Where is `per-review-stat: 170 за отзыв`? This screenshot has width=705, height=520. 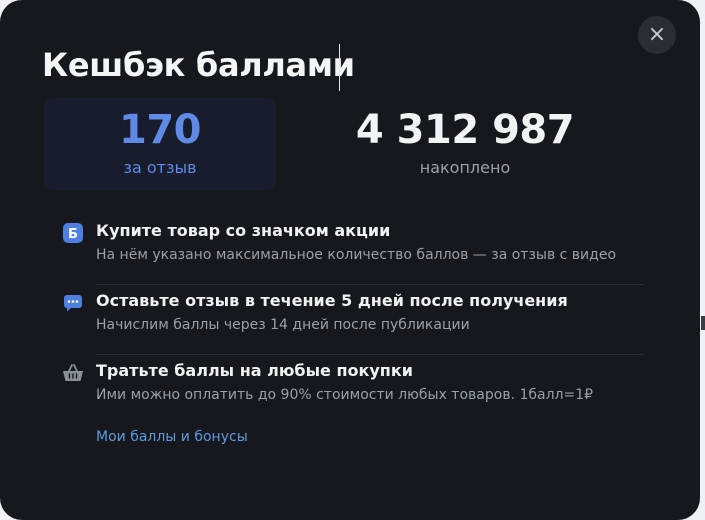 per-review-stat: 170 за отзыв is located at coordinates (160, 142).